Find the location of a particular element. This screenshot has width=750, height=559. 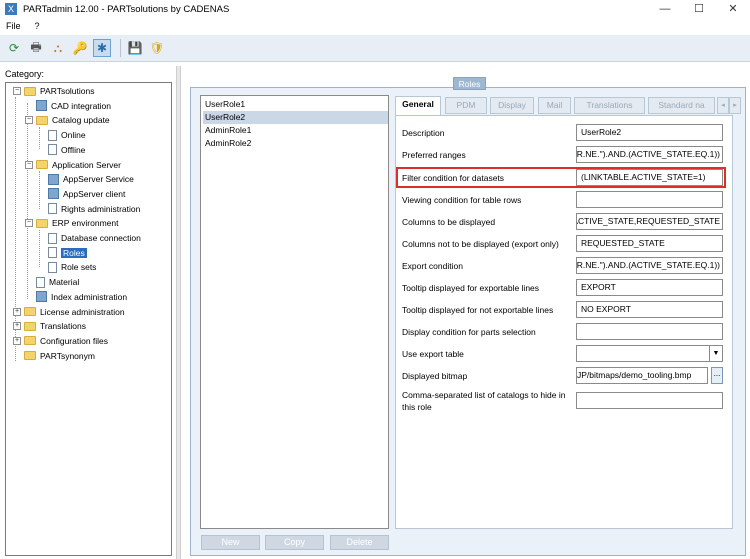

tree-item: Material is located at coordinates (52, 282).